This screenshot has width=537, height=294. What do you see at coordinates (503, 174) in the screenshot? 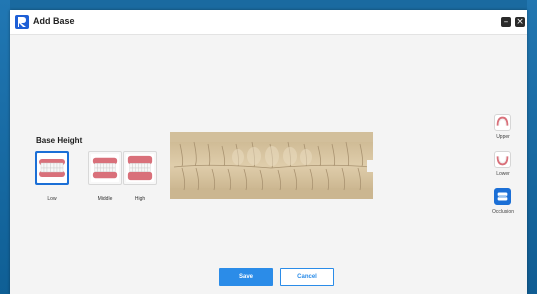
I see `lower-view-label: Lower` at bounding box center [503, 174].